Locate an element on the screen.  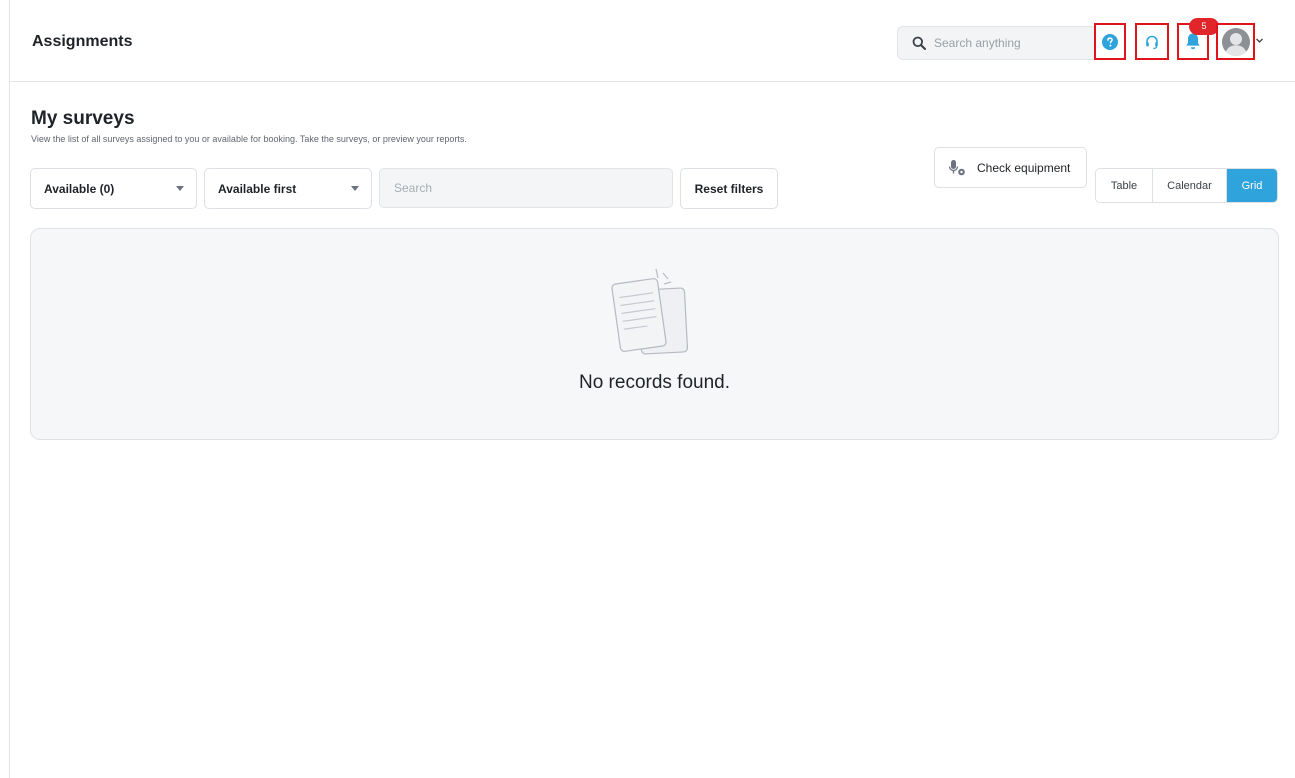
sort-filter-value: Available first is located at coordinates (257, 188).